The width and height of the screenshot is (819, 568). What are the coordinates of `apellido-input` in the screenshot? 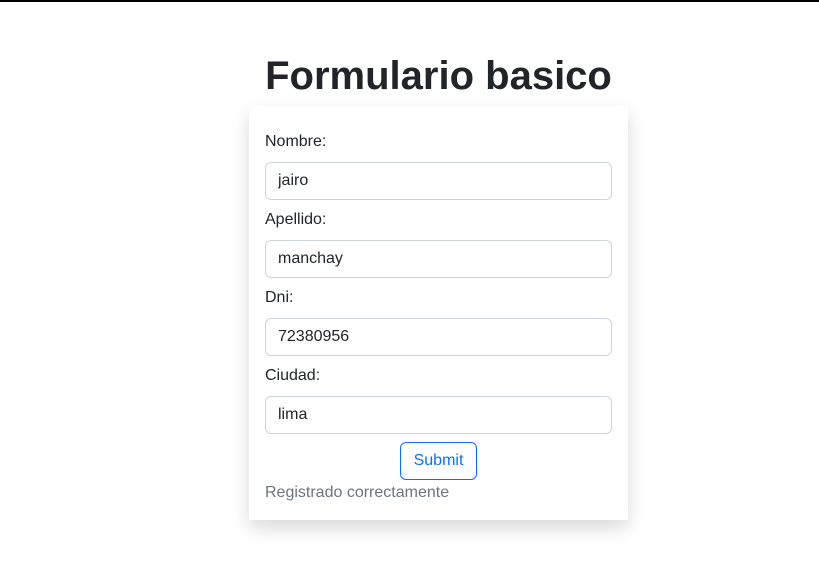 It's located at (438, 259).